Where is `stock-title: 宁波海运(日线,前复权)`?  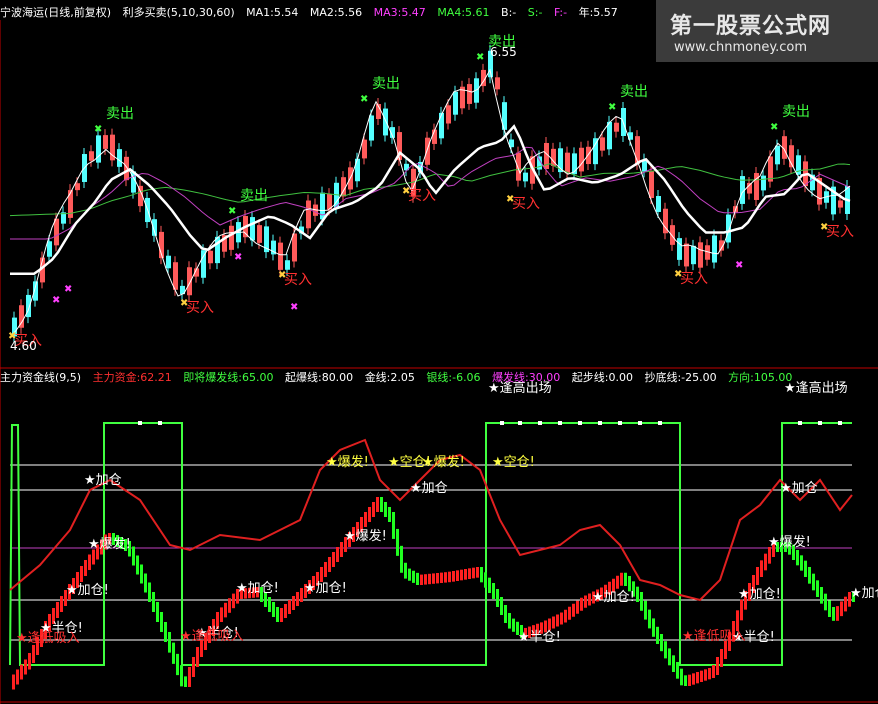
stock-title: 宁波海运(日线,前复权) is located at coordinates (55, 12).